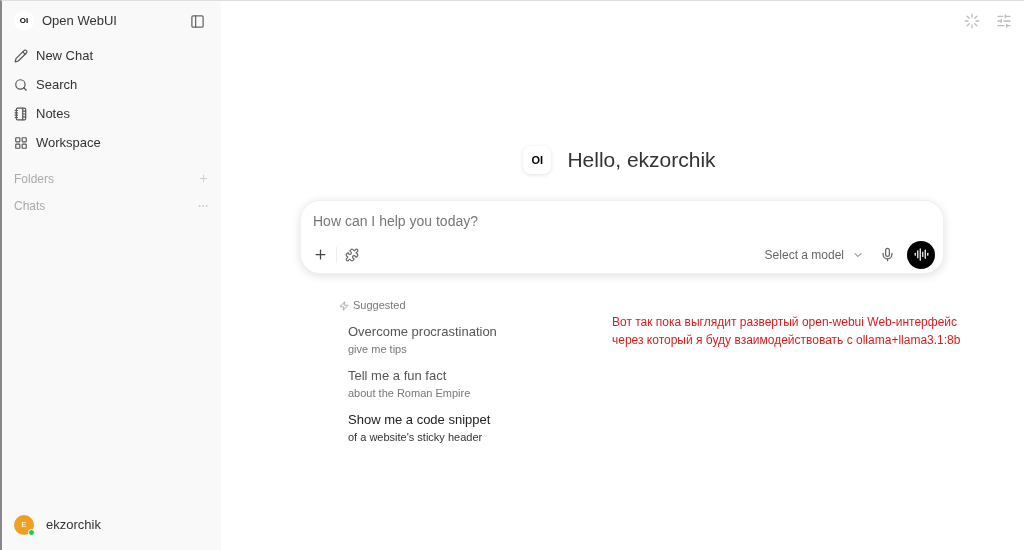  I want to click on chat-composer: How can I help you today? Select a model, so click(622, 236).